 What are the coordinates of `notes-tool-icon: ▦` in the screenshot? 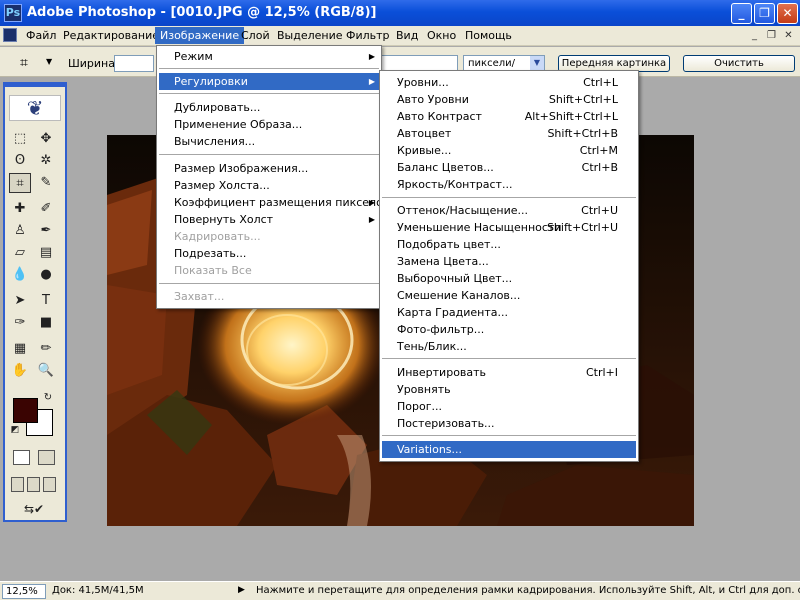 It's located at (20, 349).